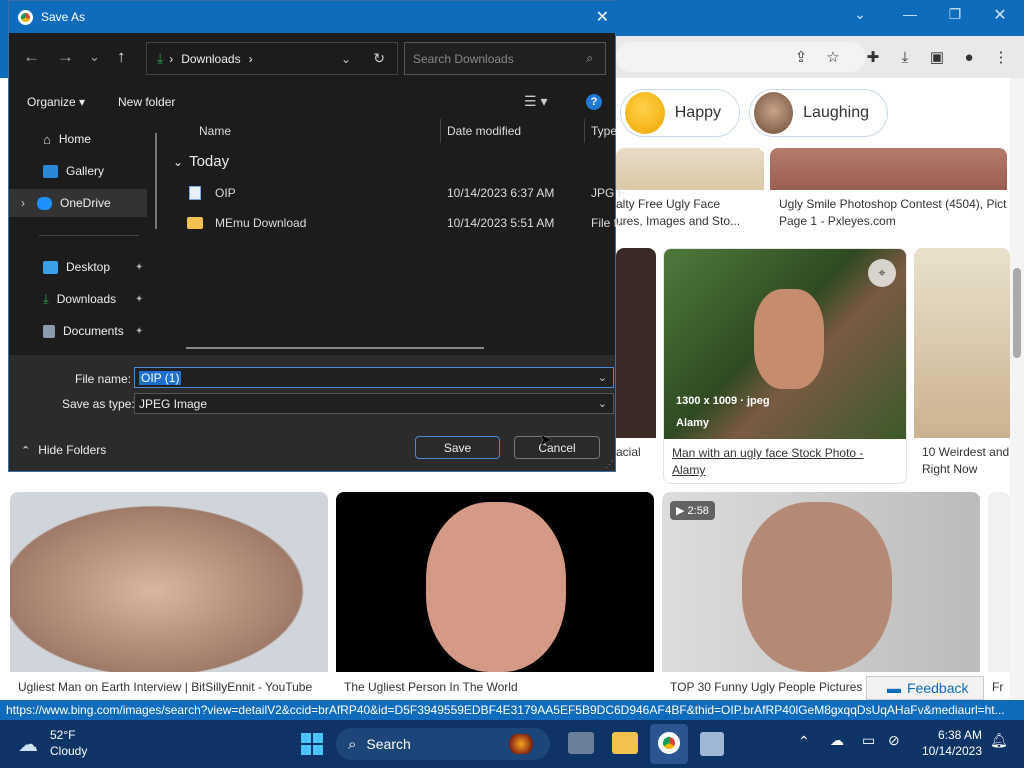  Describe the element at coordinates (374, 403) in the screenshot. I see `savetype-select: JPEG Image ⌄` at that location.